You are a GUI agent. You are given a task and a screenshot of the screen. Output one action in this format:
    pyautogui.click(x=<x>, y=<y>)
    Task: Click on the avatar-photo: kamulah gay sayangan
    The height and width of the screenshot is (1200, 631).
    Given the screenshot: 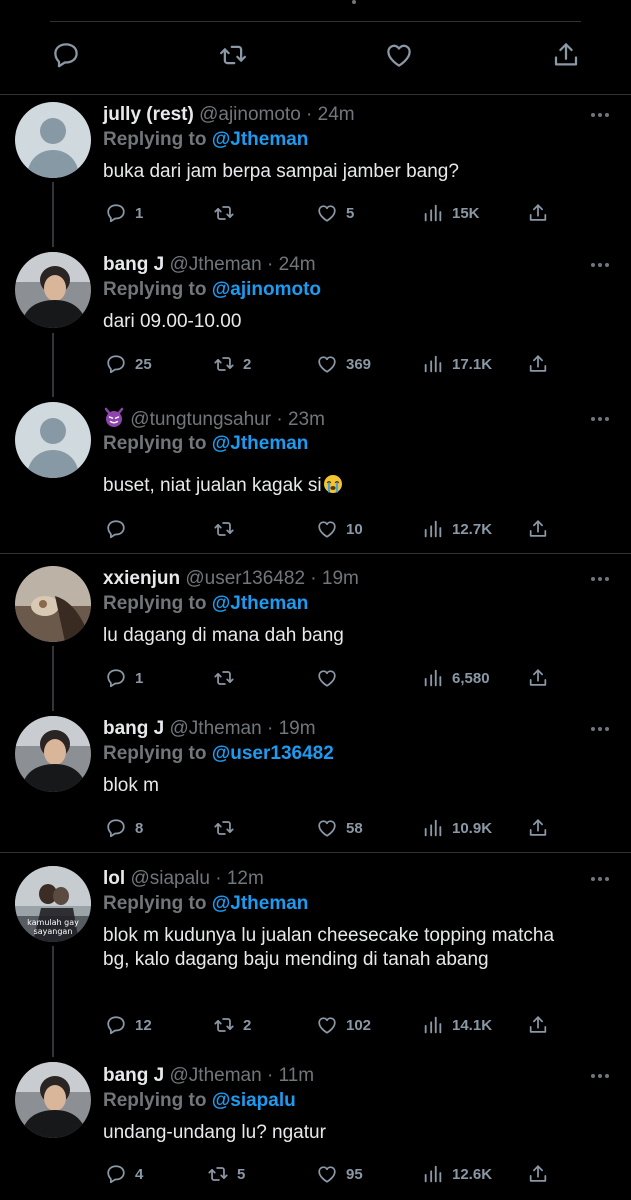 What is the action you would take?
    pyautogui.click(x=53, y=904)
    